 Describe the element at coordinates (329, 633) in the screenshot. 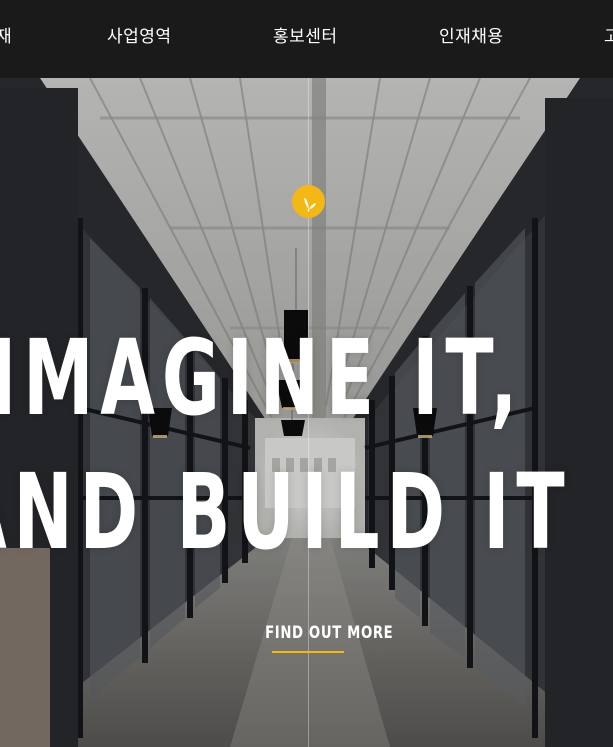

I see `cta-label: FIND OUT MORE` at that location.